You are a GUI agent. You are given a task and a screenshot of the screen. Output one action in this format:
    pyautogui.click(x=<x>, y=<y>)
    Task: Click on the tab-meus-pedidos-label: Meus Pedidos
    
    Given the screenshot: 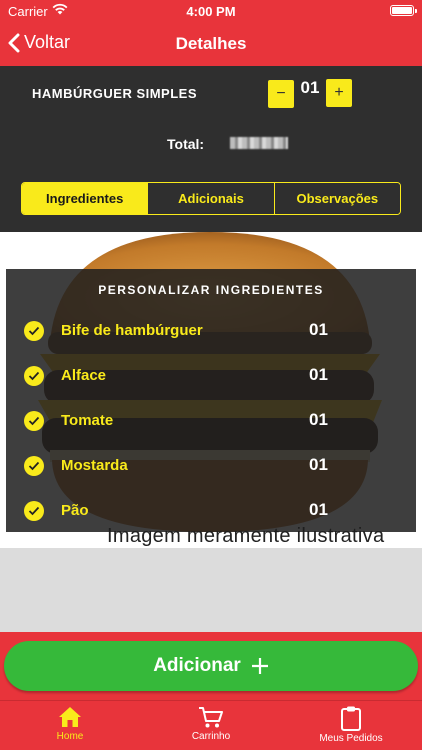 What is the action you would take?
    pyautogui.click(x=351, y=738)
    